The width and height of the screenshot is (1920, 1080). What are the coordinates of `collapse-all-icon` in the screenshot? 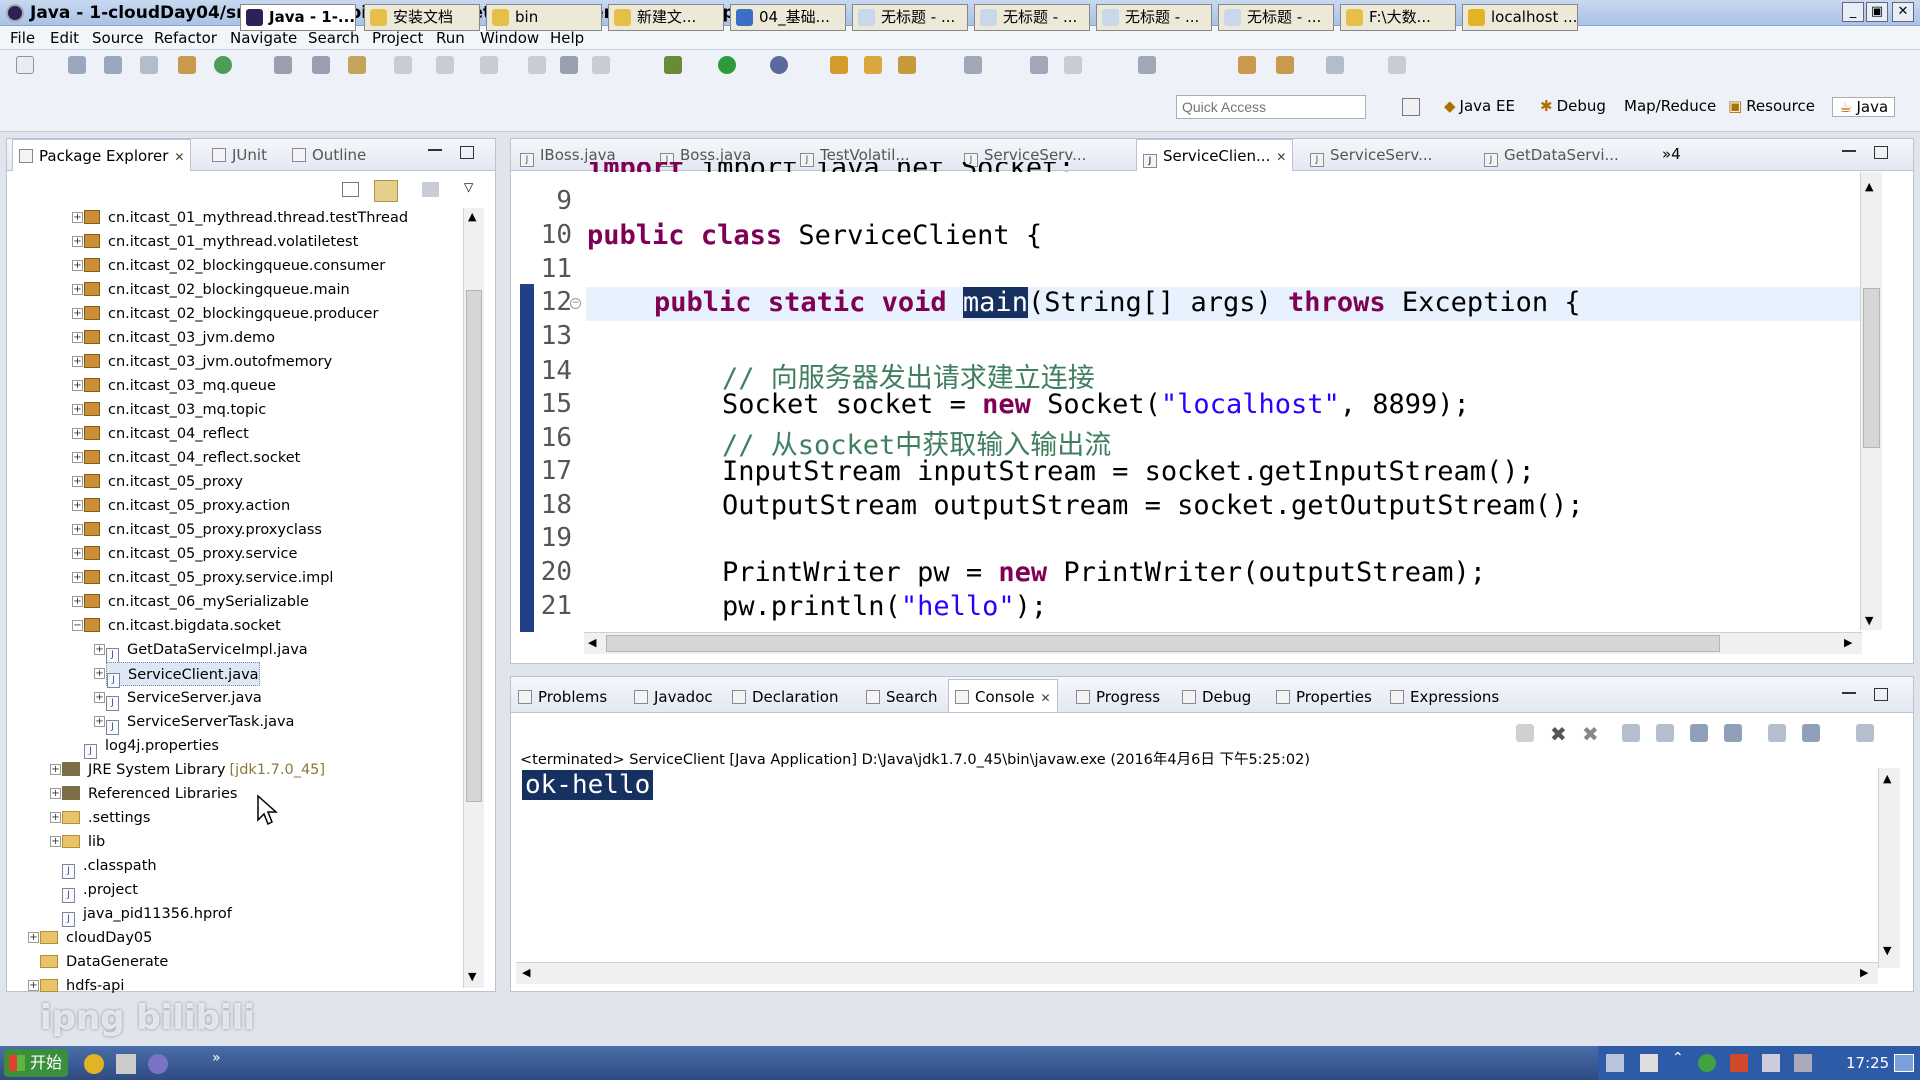 It's located at (350, 189).